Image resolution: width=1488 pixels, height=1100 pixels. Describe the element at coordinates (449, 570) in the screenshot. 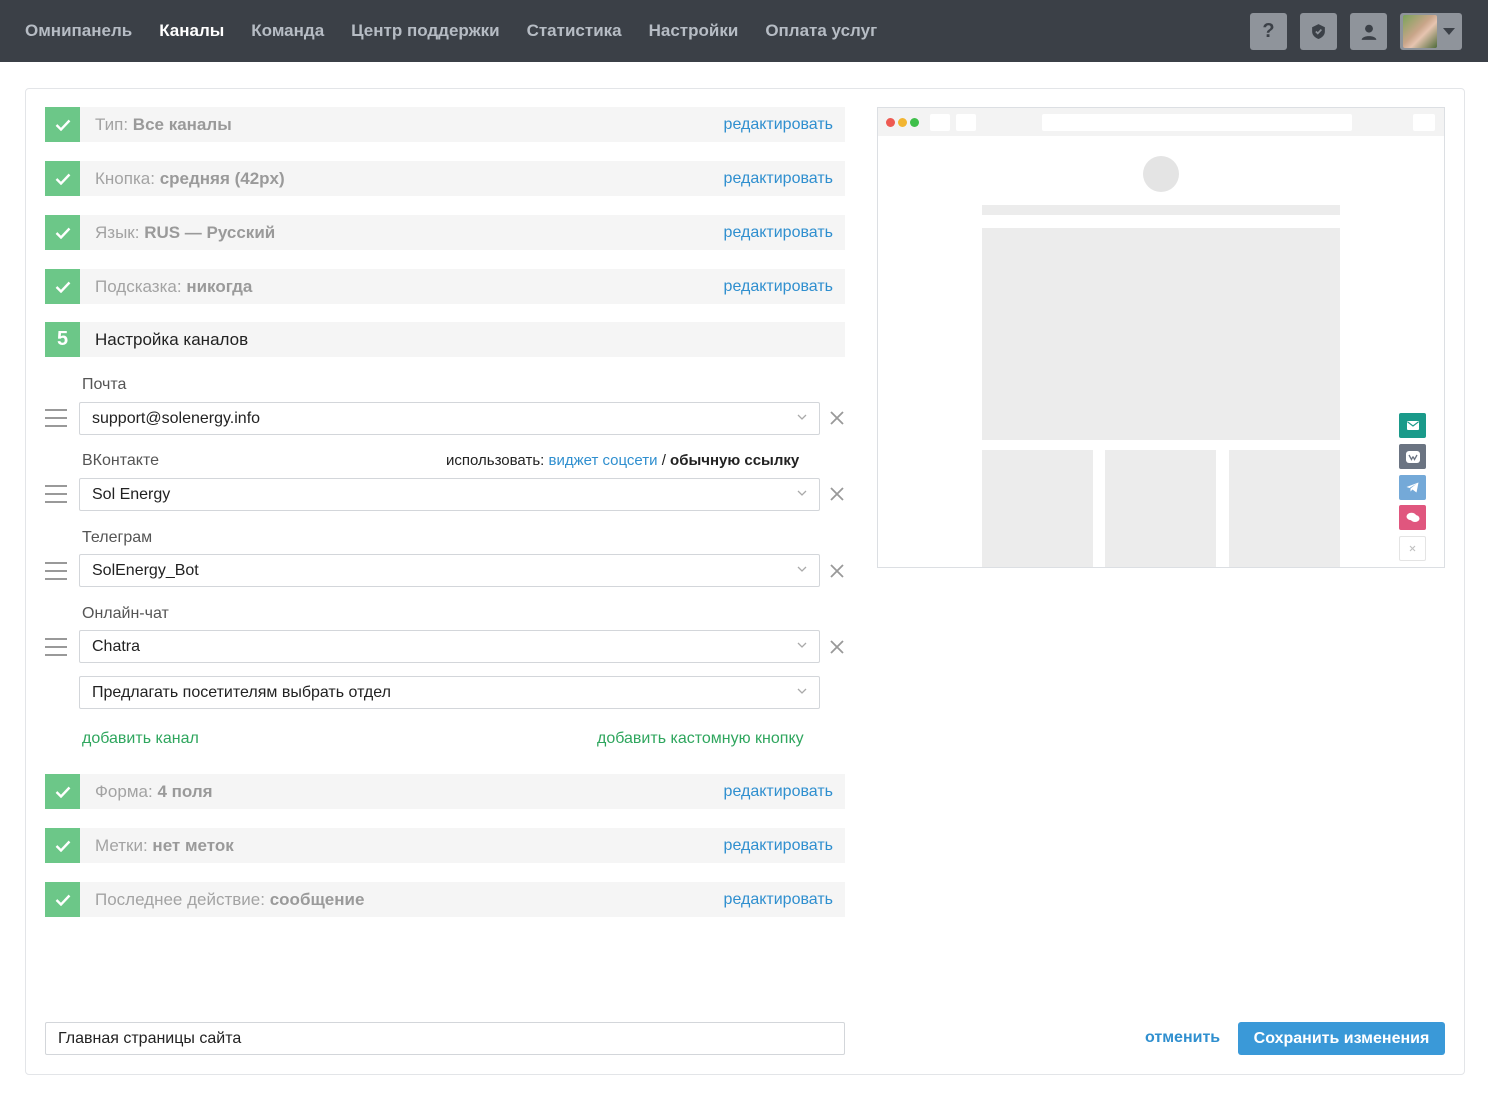

I see `telegram-select: SolEnergy_Bot` at that location.